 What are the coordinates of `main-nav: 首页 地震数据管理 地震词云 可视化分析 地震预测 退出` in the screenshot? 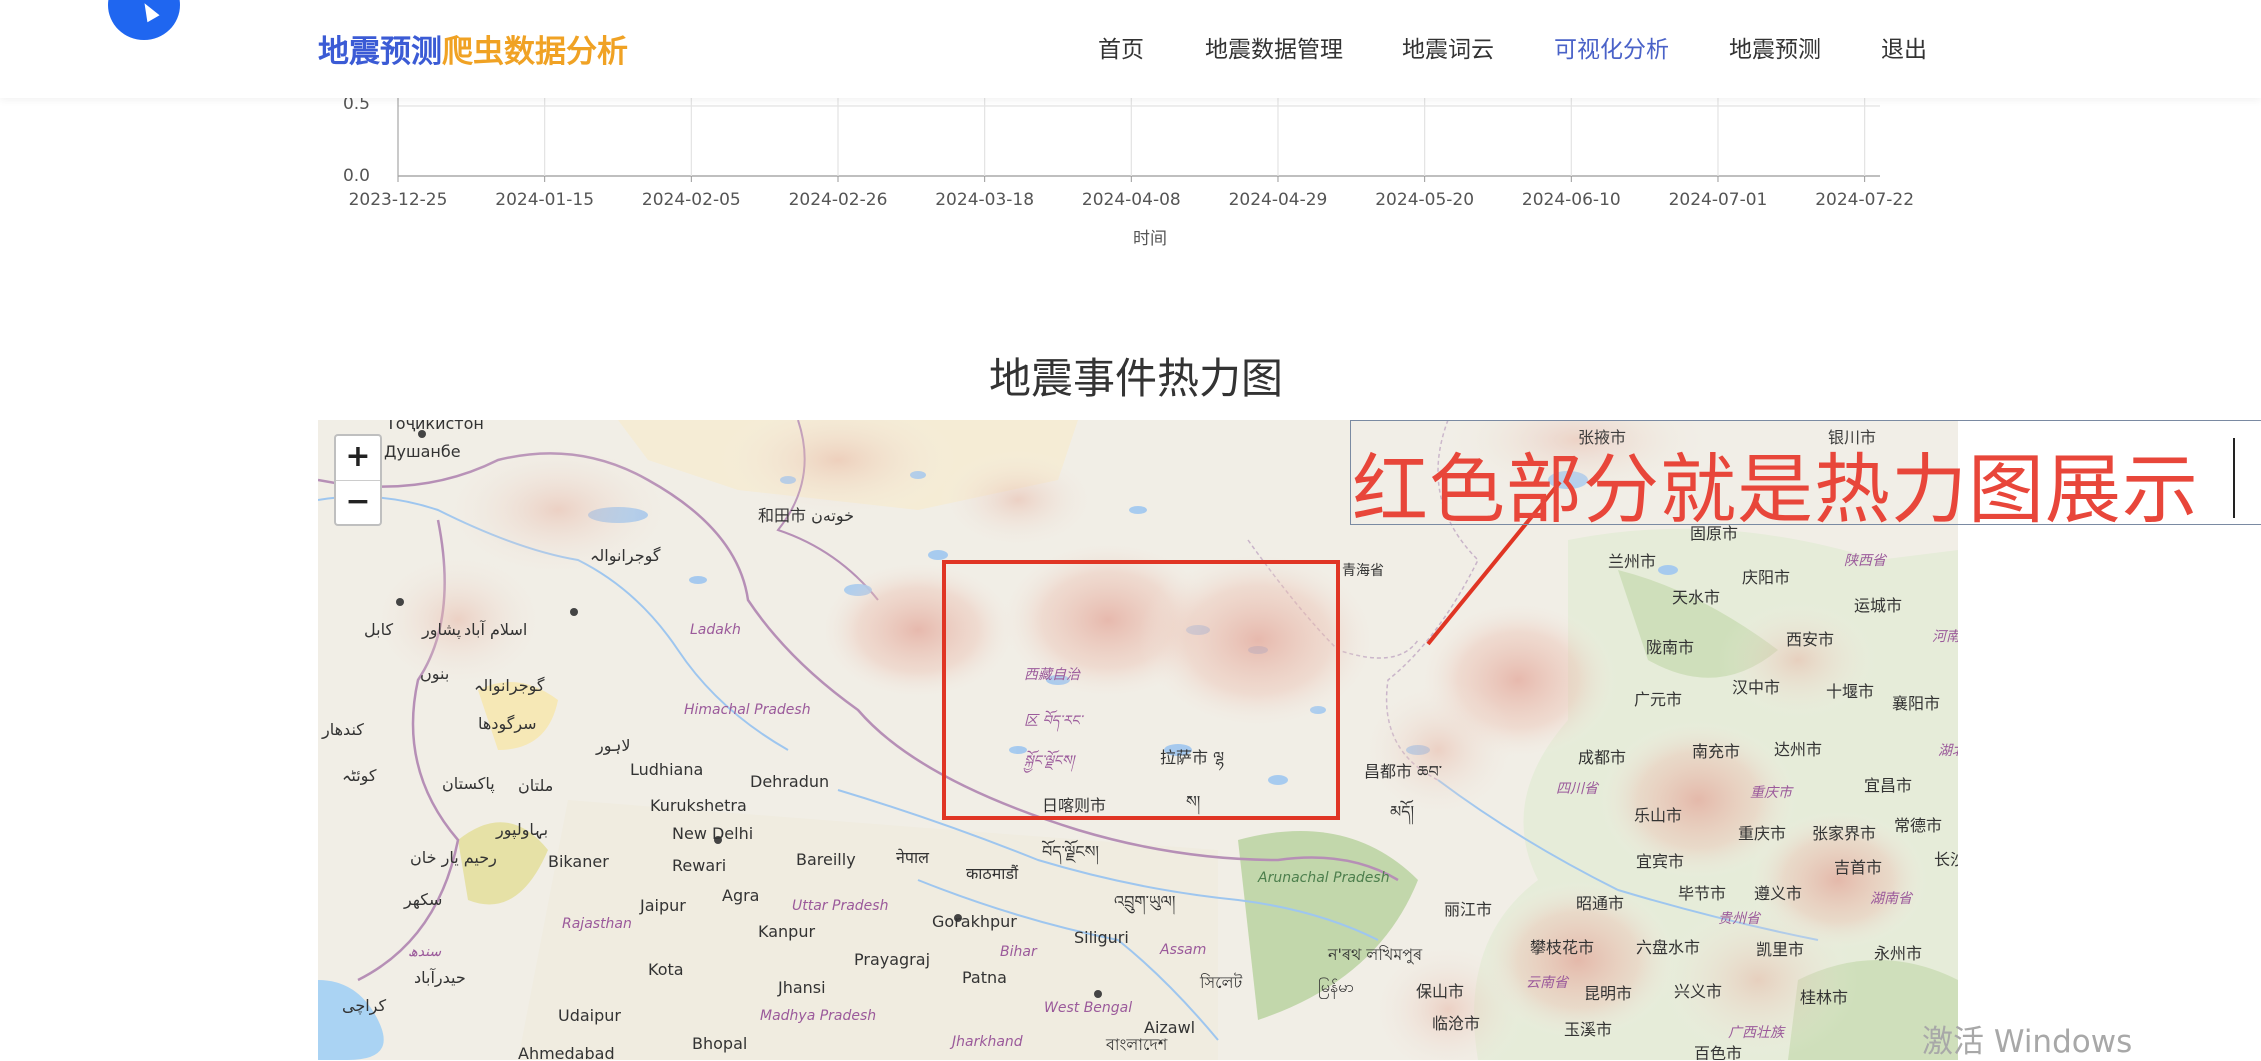 It's located at (1130, 49).